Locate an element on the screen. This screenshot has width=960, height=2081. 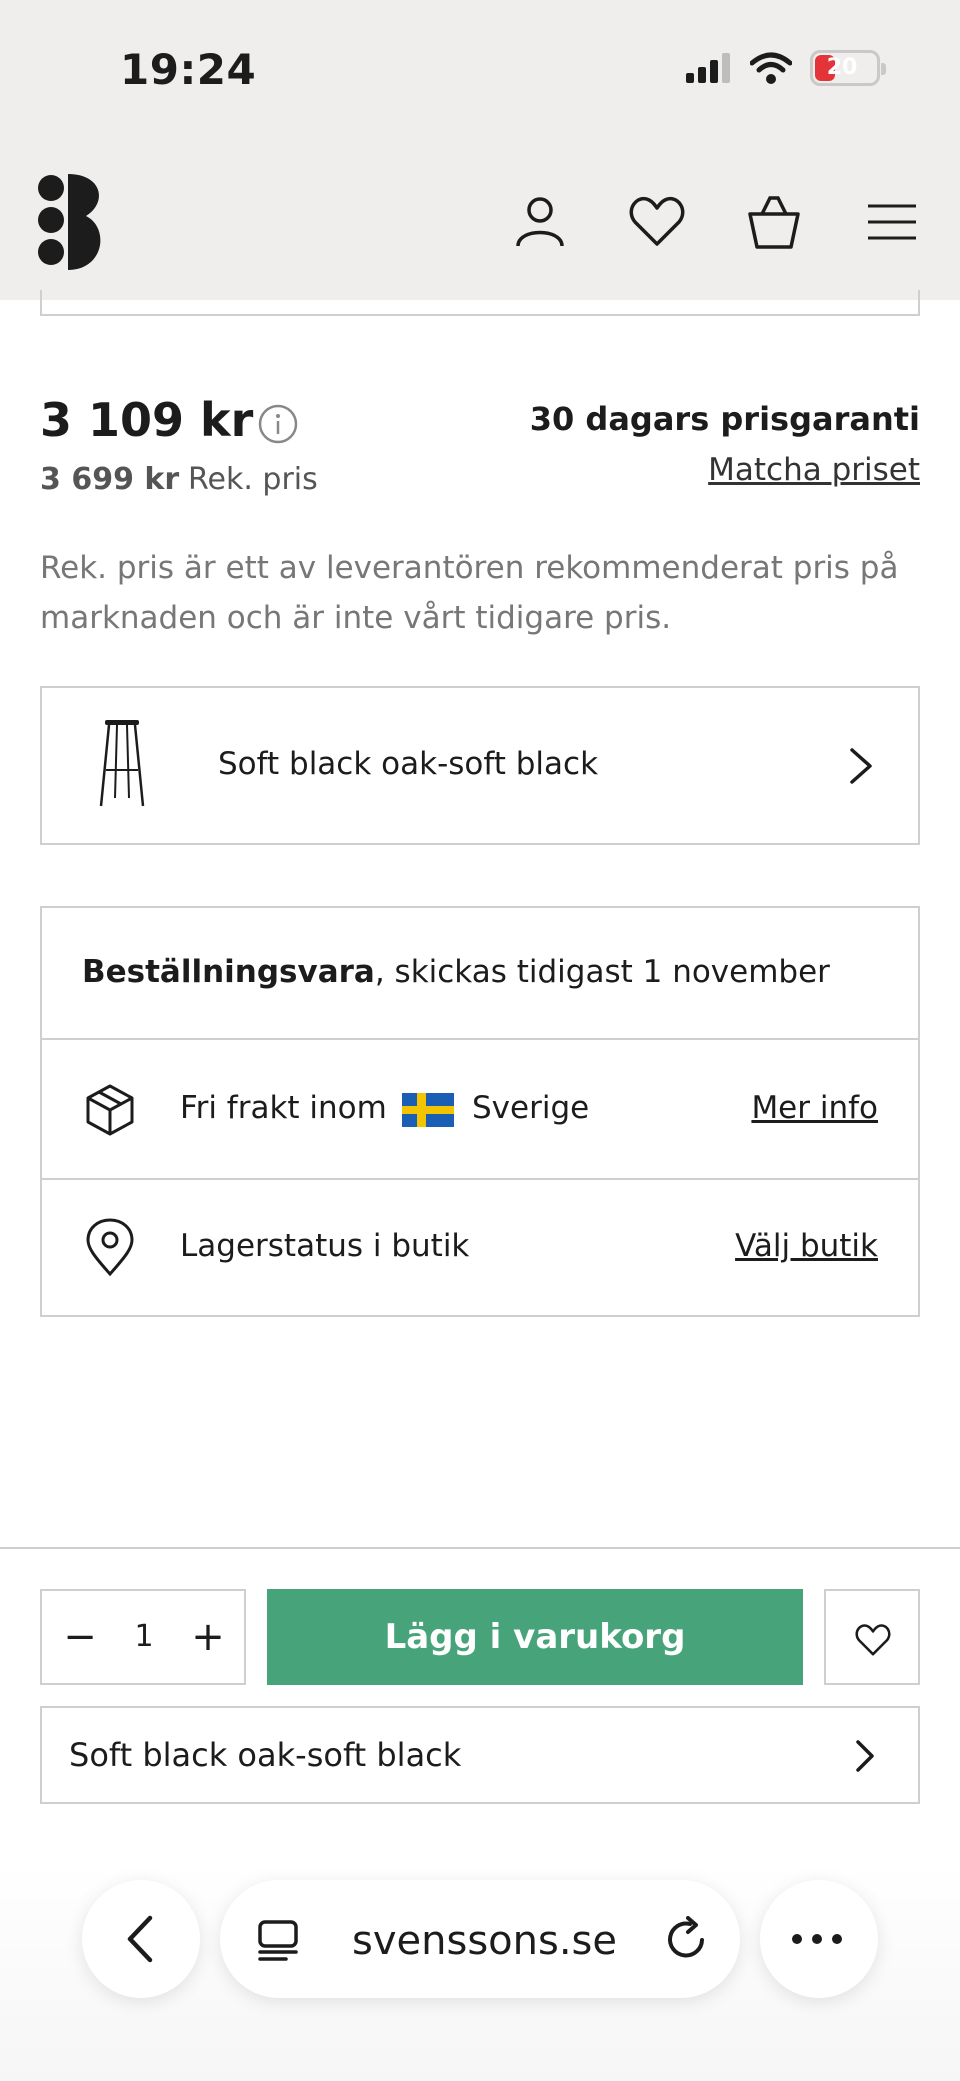
free-shipping-text: Fri frakt inom is located at coordinates (283, 1108).